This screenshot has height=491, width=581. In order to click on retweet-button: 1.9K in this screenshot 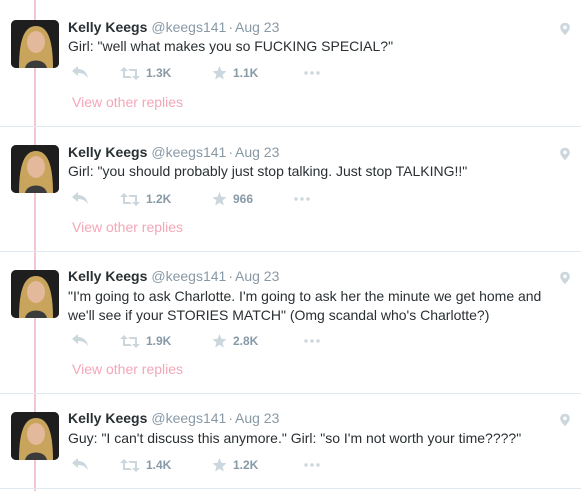, I will do `click(145, 341)`.